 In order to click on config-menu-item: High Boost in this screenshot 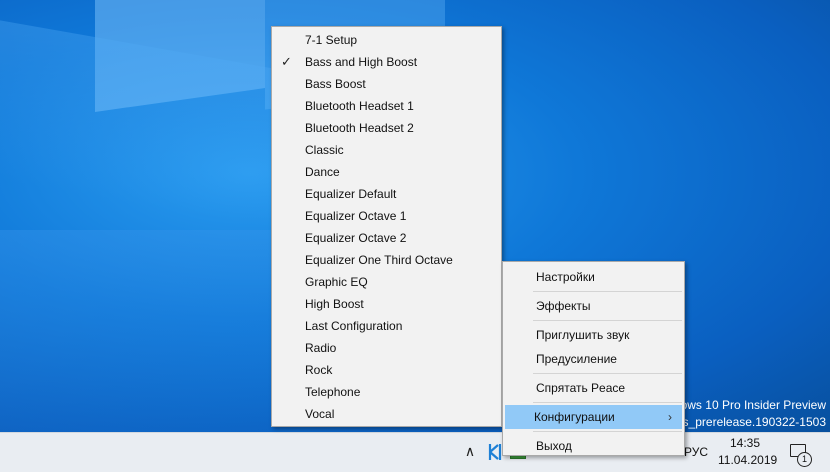, I will do `click(386, 304)`.